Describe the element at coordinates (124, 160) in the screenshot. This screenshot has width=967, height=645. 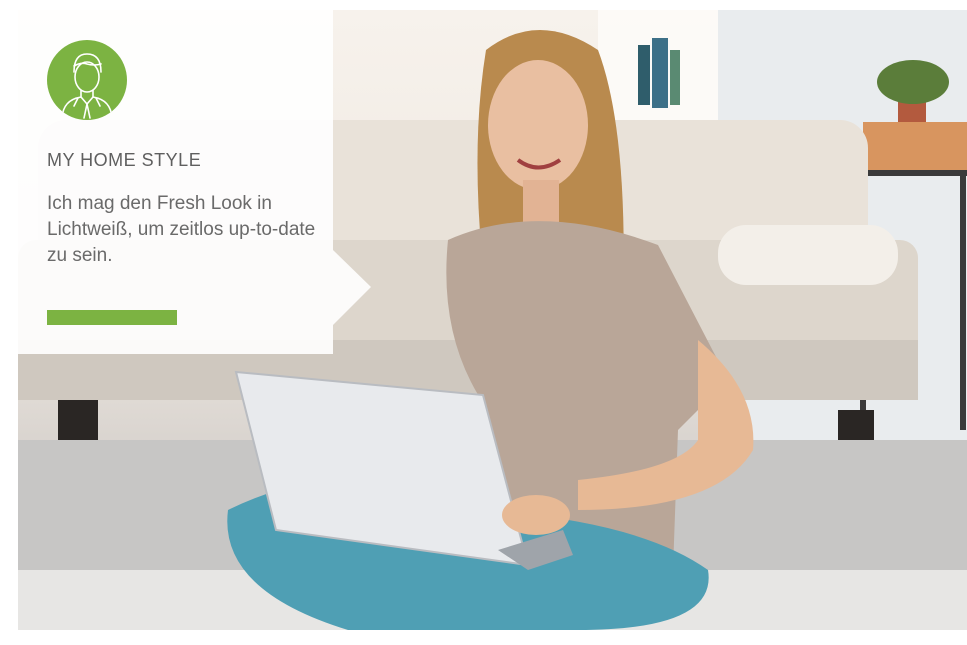
I see `card-title: MY HOME STYLE` at that location.